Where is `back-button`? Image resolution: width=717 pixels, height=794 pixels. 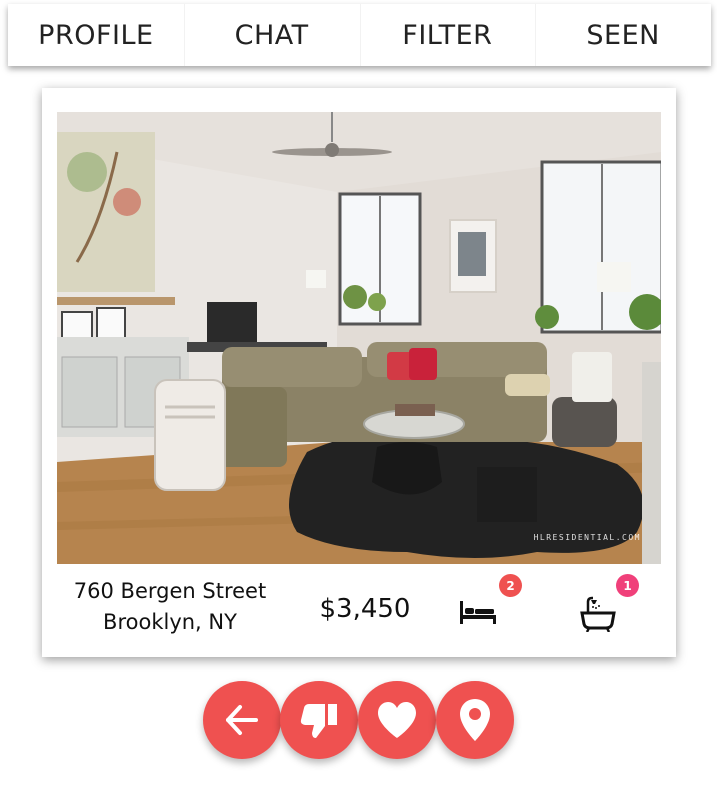
back-button is located at coordinates (242, 720).